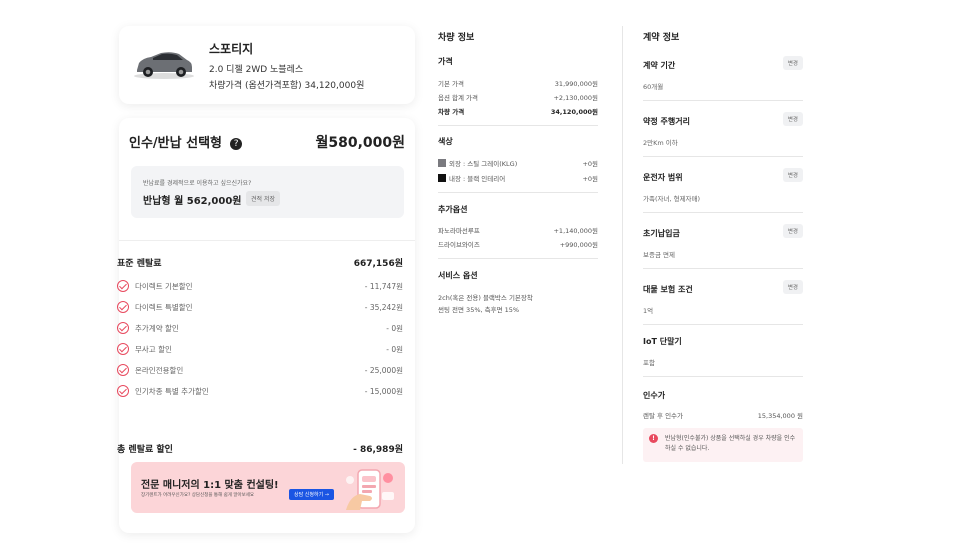 The image size is (966, 550). What do you see at coordinates (459, 245) in the screenshot?
I see `option-label: 드라이브와이즈` at bounding box center [459, 245].